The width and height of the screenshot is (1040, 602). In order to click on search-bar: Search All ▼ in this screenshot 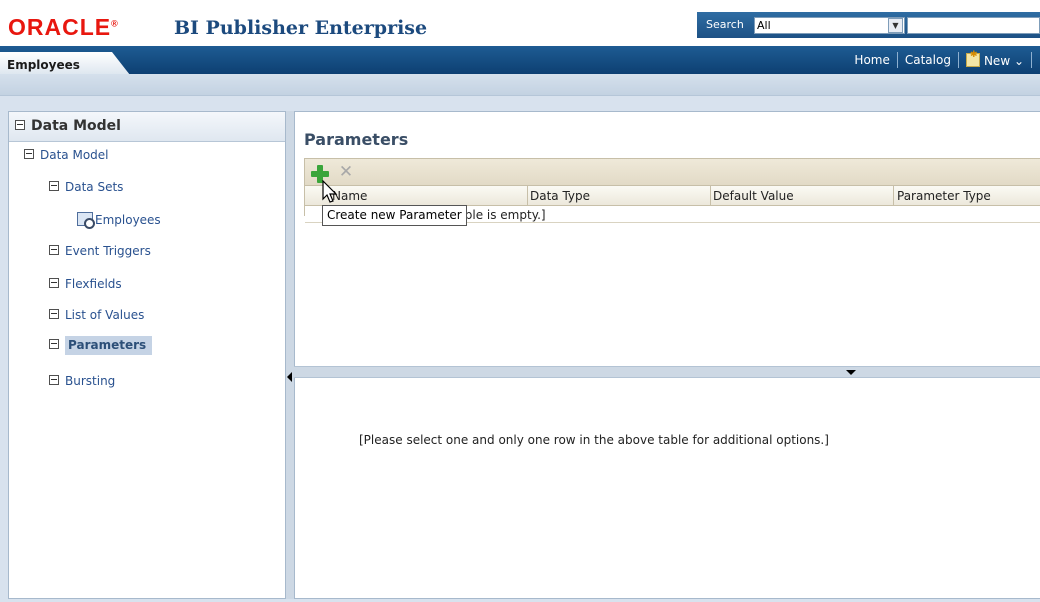, I will do `click(868, 25)`.